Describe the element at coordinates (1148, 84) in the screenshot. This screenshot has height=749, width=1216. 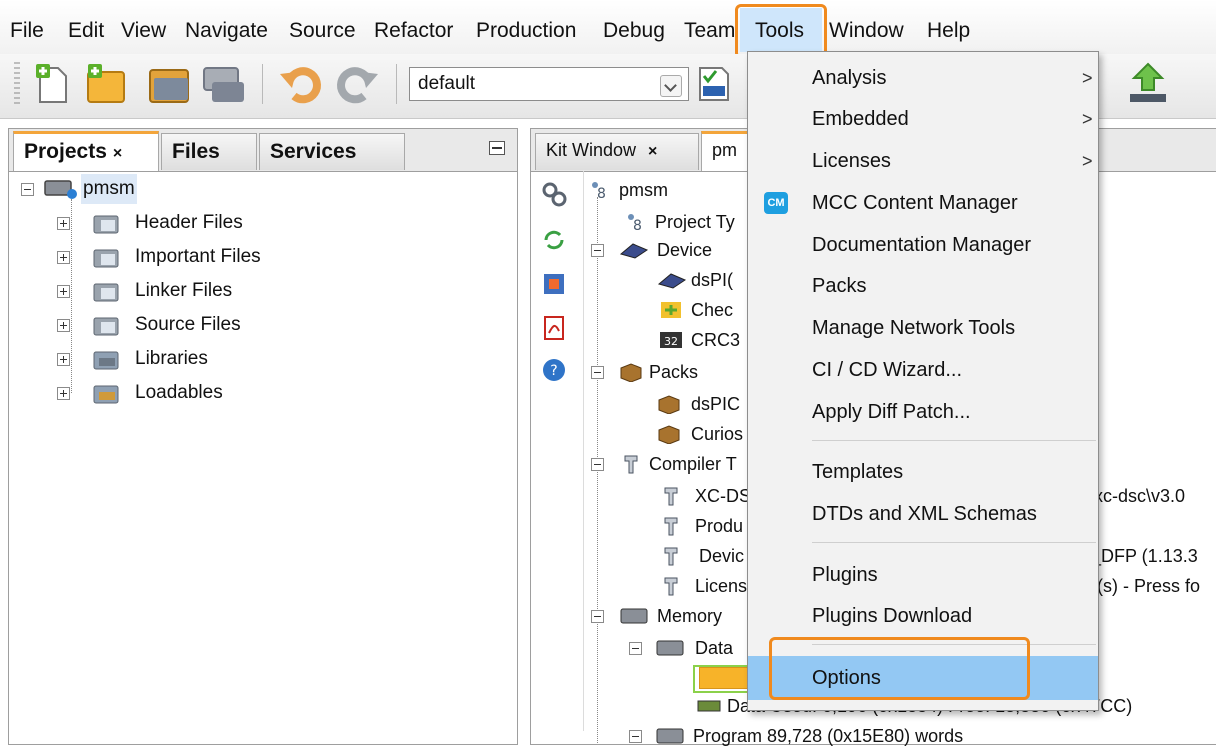
I see `program-device-icon` at that location.